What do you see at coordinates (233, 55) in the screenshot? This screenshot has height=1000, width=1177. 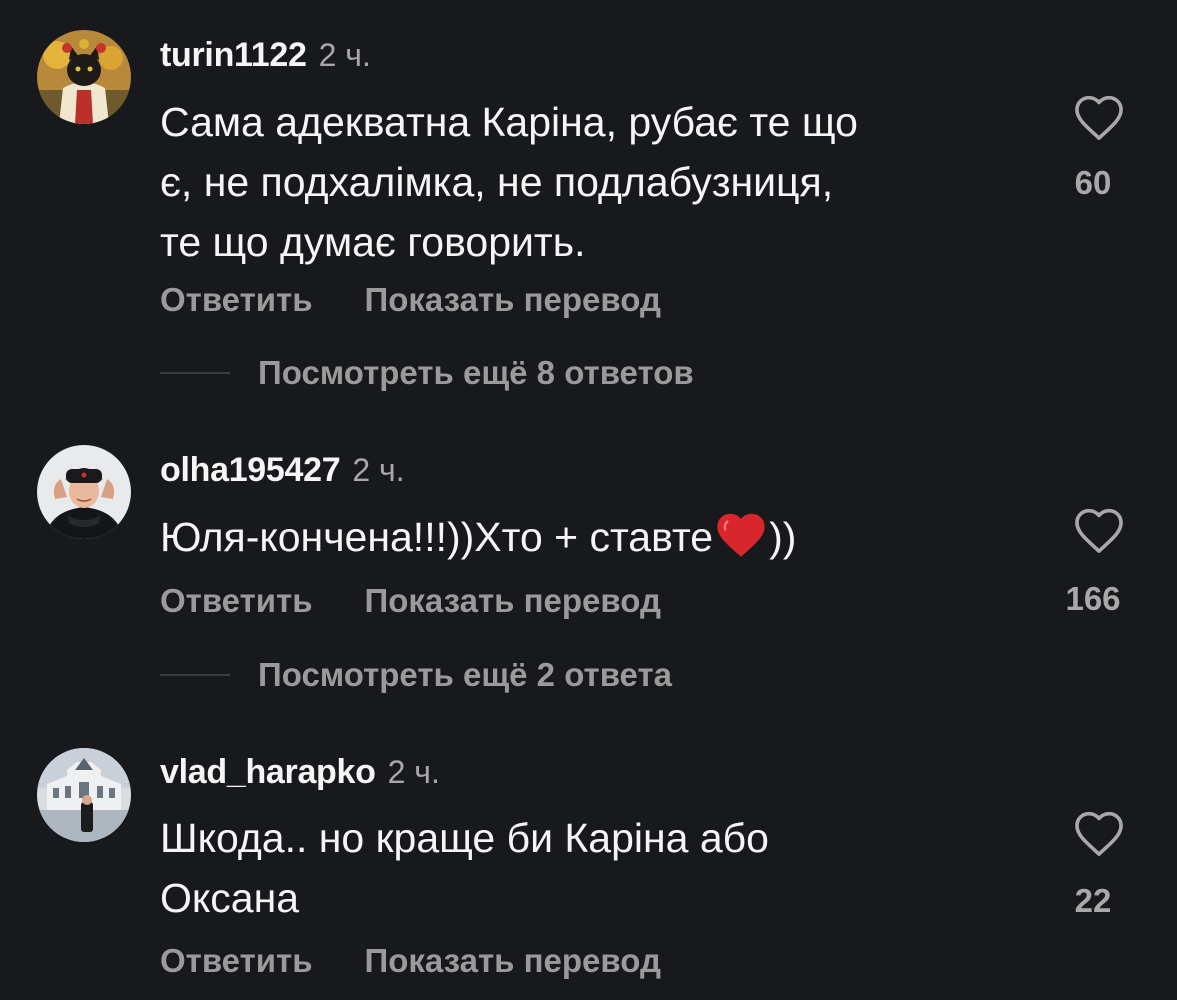 I see `username: turin1122` at bounding box center [233, 55].